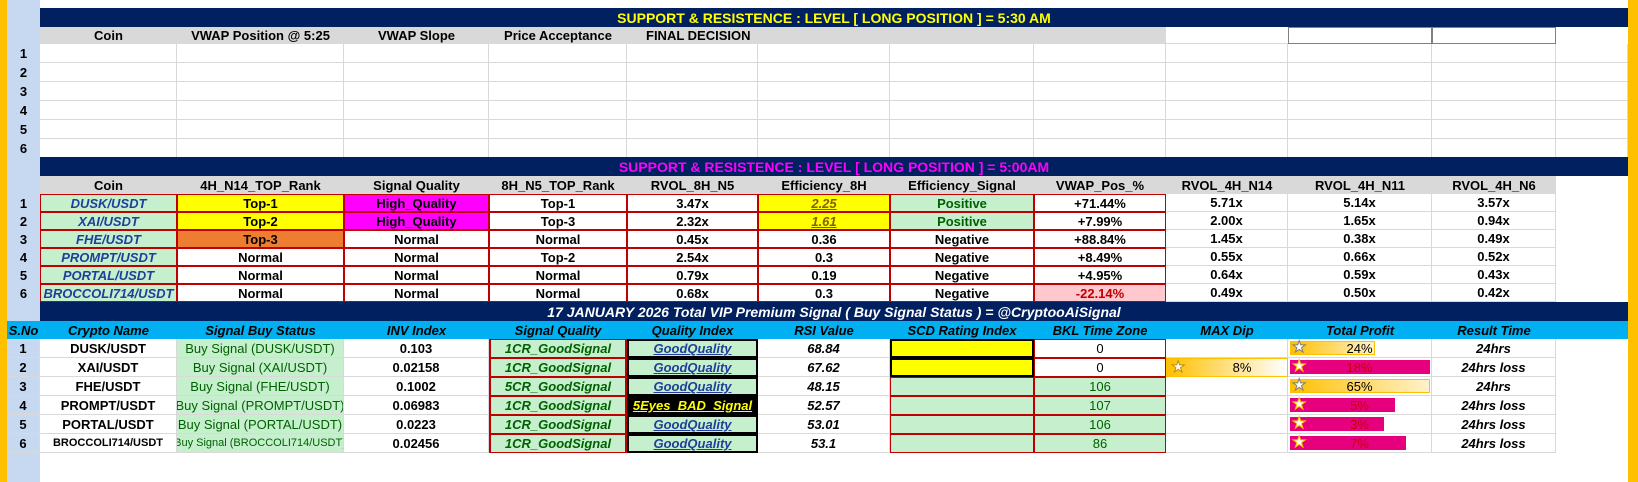 This screenshot has width=1638, height=482. I want to click on bot-bkl-cell: 107, so click(1100, 405).